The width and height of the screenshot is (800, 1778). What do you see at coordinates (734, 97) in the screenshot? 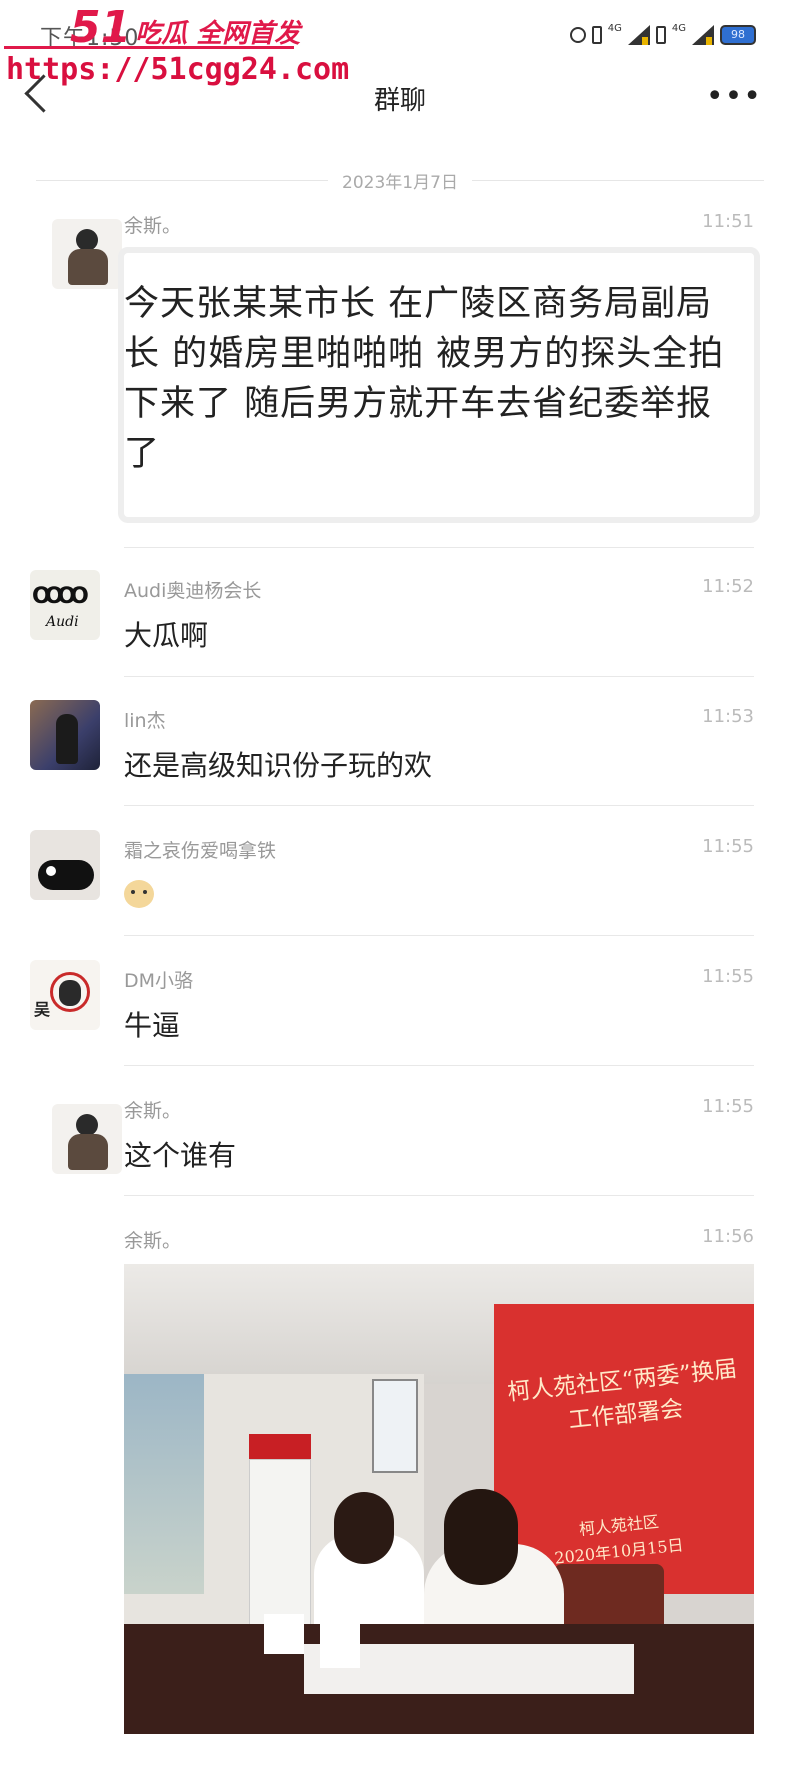
I see `more-icon: •••` at bounding box center [734, 97].